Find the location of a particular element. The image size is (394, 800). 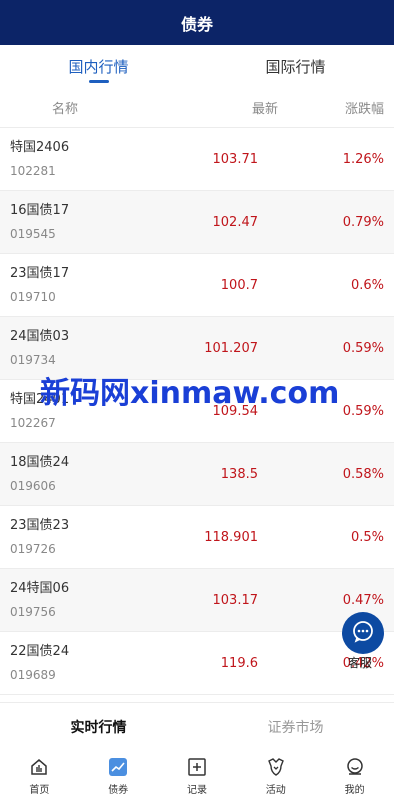

bond-name: 16国债17 is located at coordinates (40, 210).